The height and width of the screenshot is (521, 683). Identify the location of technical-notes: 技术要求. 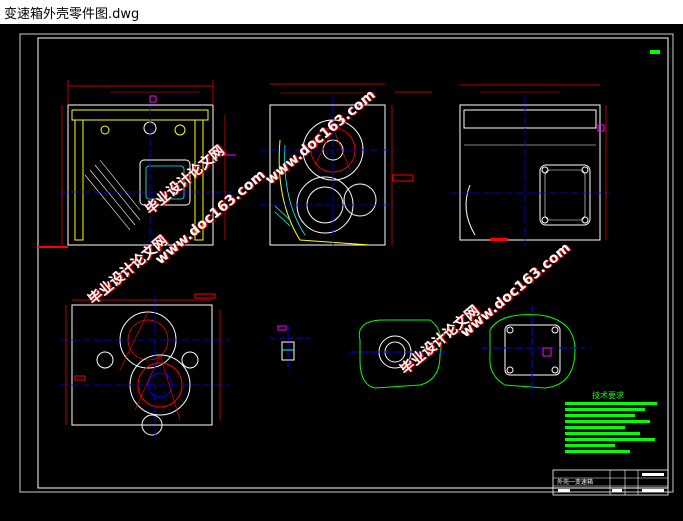
(611, 421).